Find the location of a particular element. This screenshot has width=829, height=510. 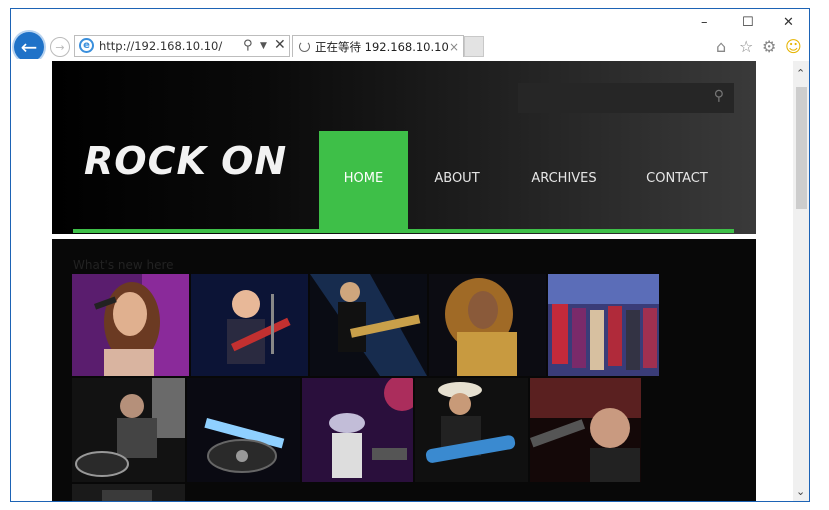

loading-spinner-icon is located at coordinates (304, 46).